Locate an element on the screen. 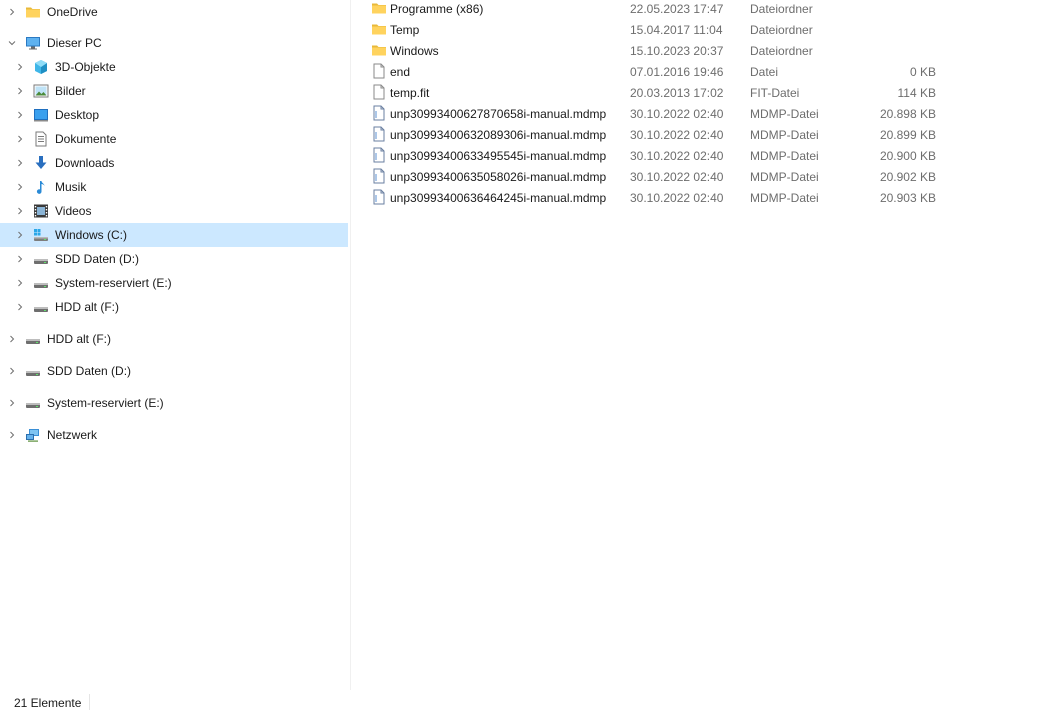 Image resolution: width=1054 pixels, height=715 pixels. nav-item-downloads: Downloads is located at coordinates (174, 163).